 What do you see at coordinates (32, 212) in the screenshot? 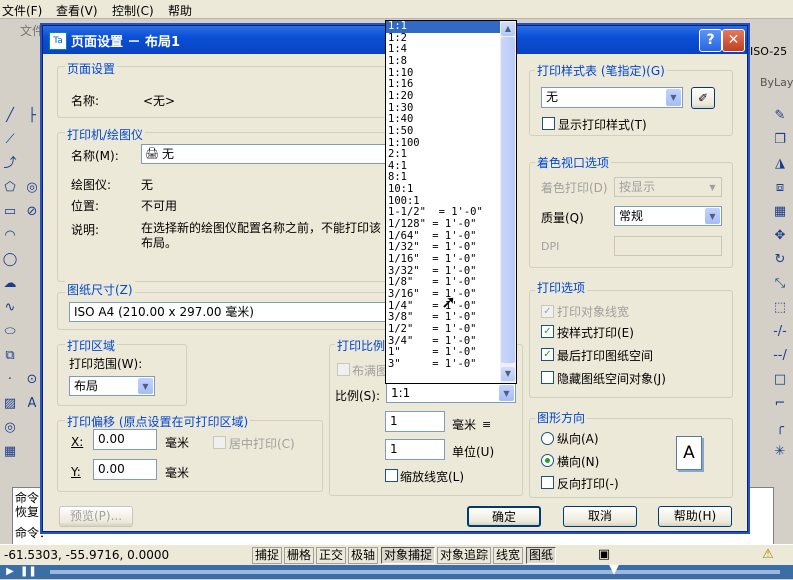
I see `no-snap-icon: ⊘` at bounding box center [32, 212].